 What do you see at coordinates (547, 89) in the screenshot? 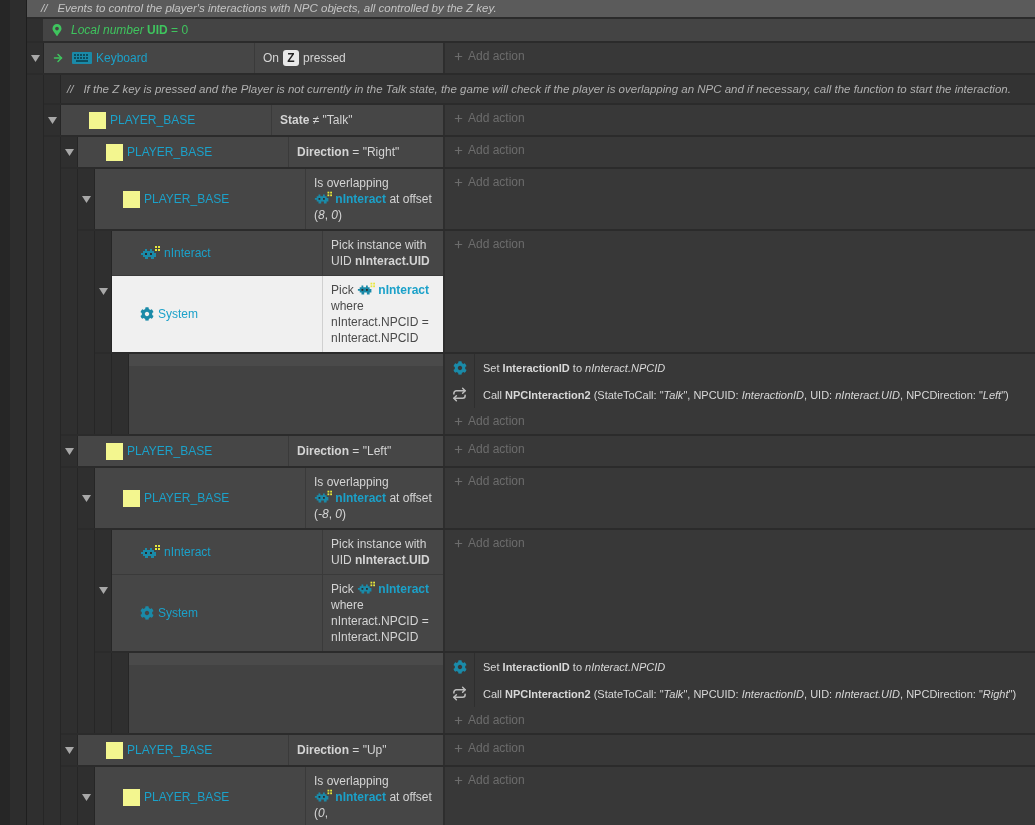
I see `comment-text: If the Z key is pressed and the Player is not currently in the Talk state, the game will check if the player is overlapping an NPC and if necessary, call the function to start the interaction.` at bounding box center [547, 89].